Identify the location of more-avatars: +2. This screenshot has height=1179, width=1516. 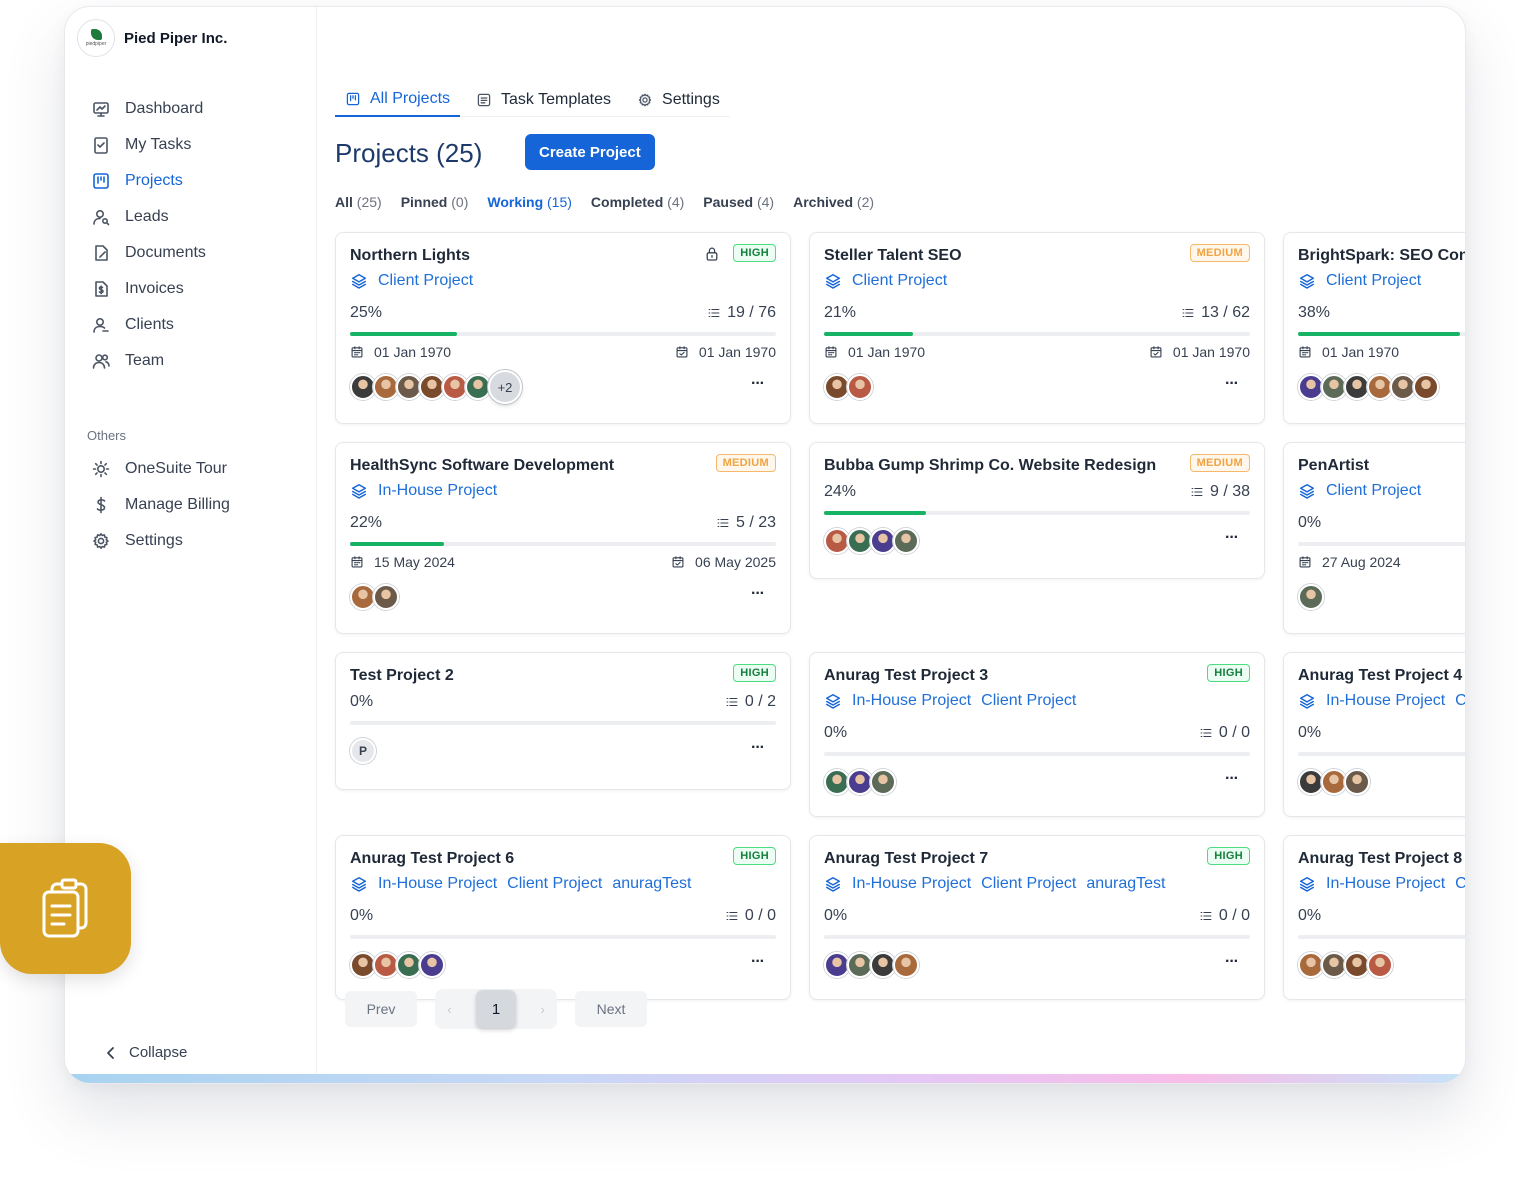
(505, 387).